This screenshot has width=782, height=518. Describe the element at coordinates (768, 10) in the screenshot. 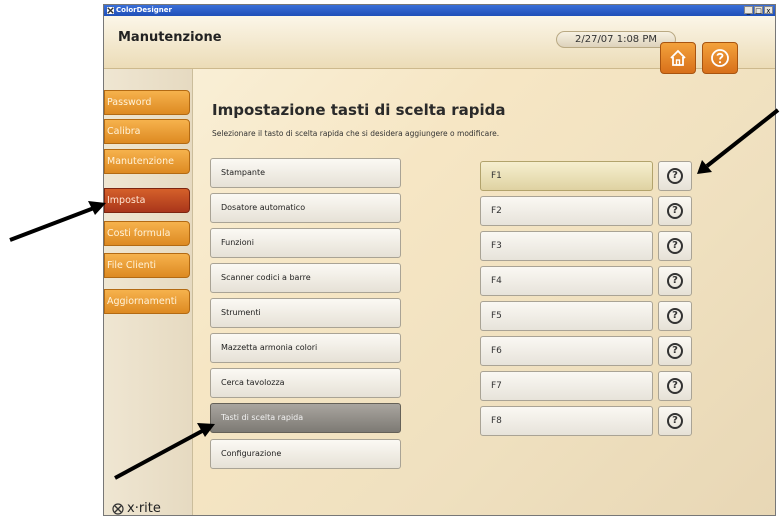

I see `close-button: x` at that location.